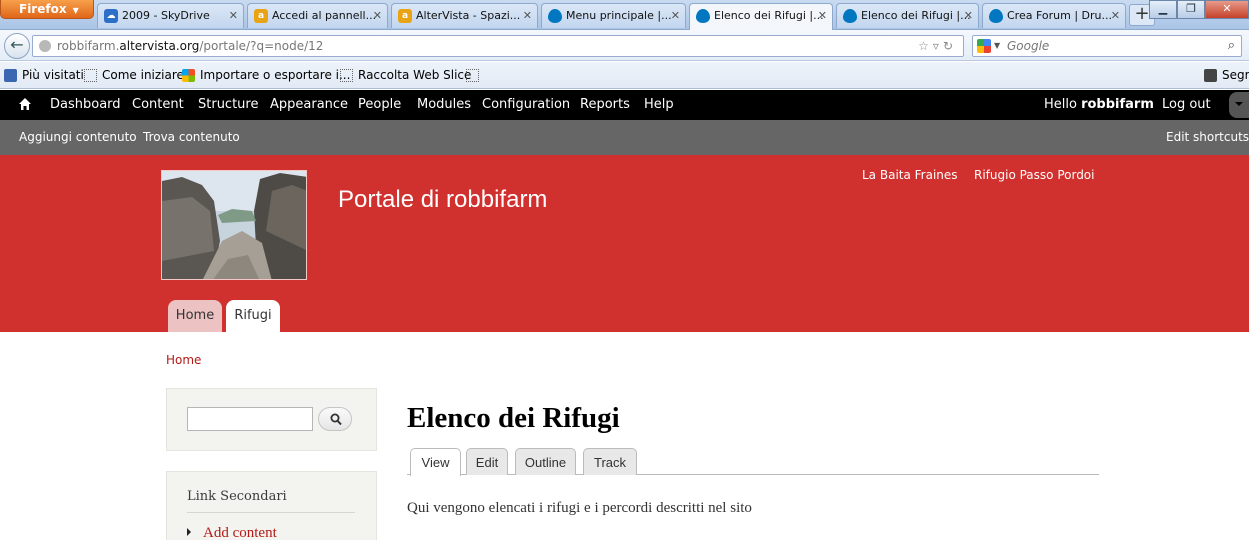 Image resolution: width=1249 pixels, height=540 pixels. Describe the element at coordinates (997, 46) in the screenshot. I see `chevron-down-icon: ▼` at that location.